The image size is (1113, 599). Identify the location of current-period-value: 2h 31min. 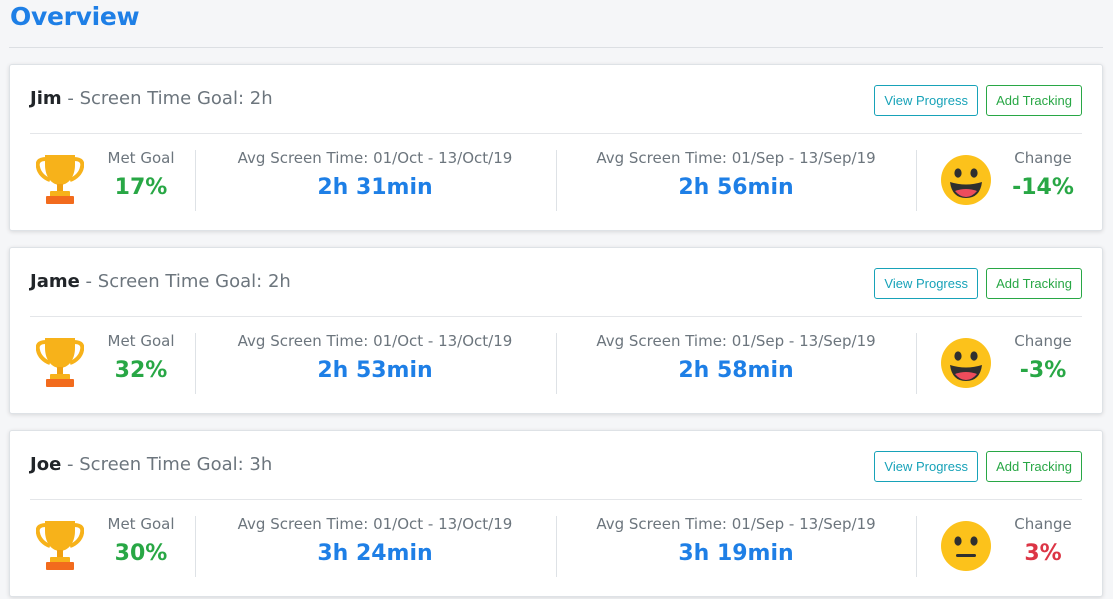
(375, 187).